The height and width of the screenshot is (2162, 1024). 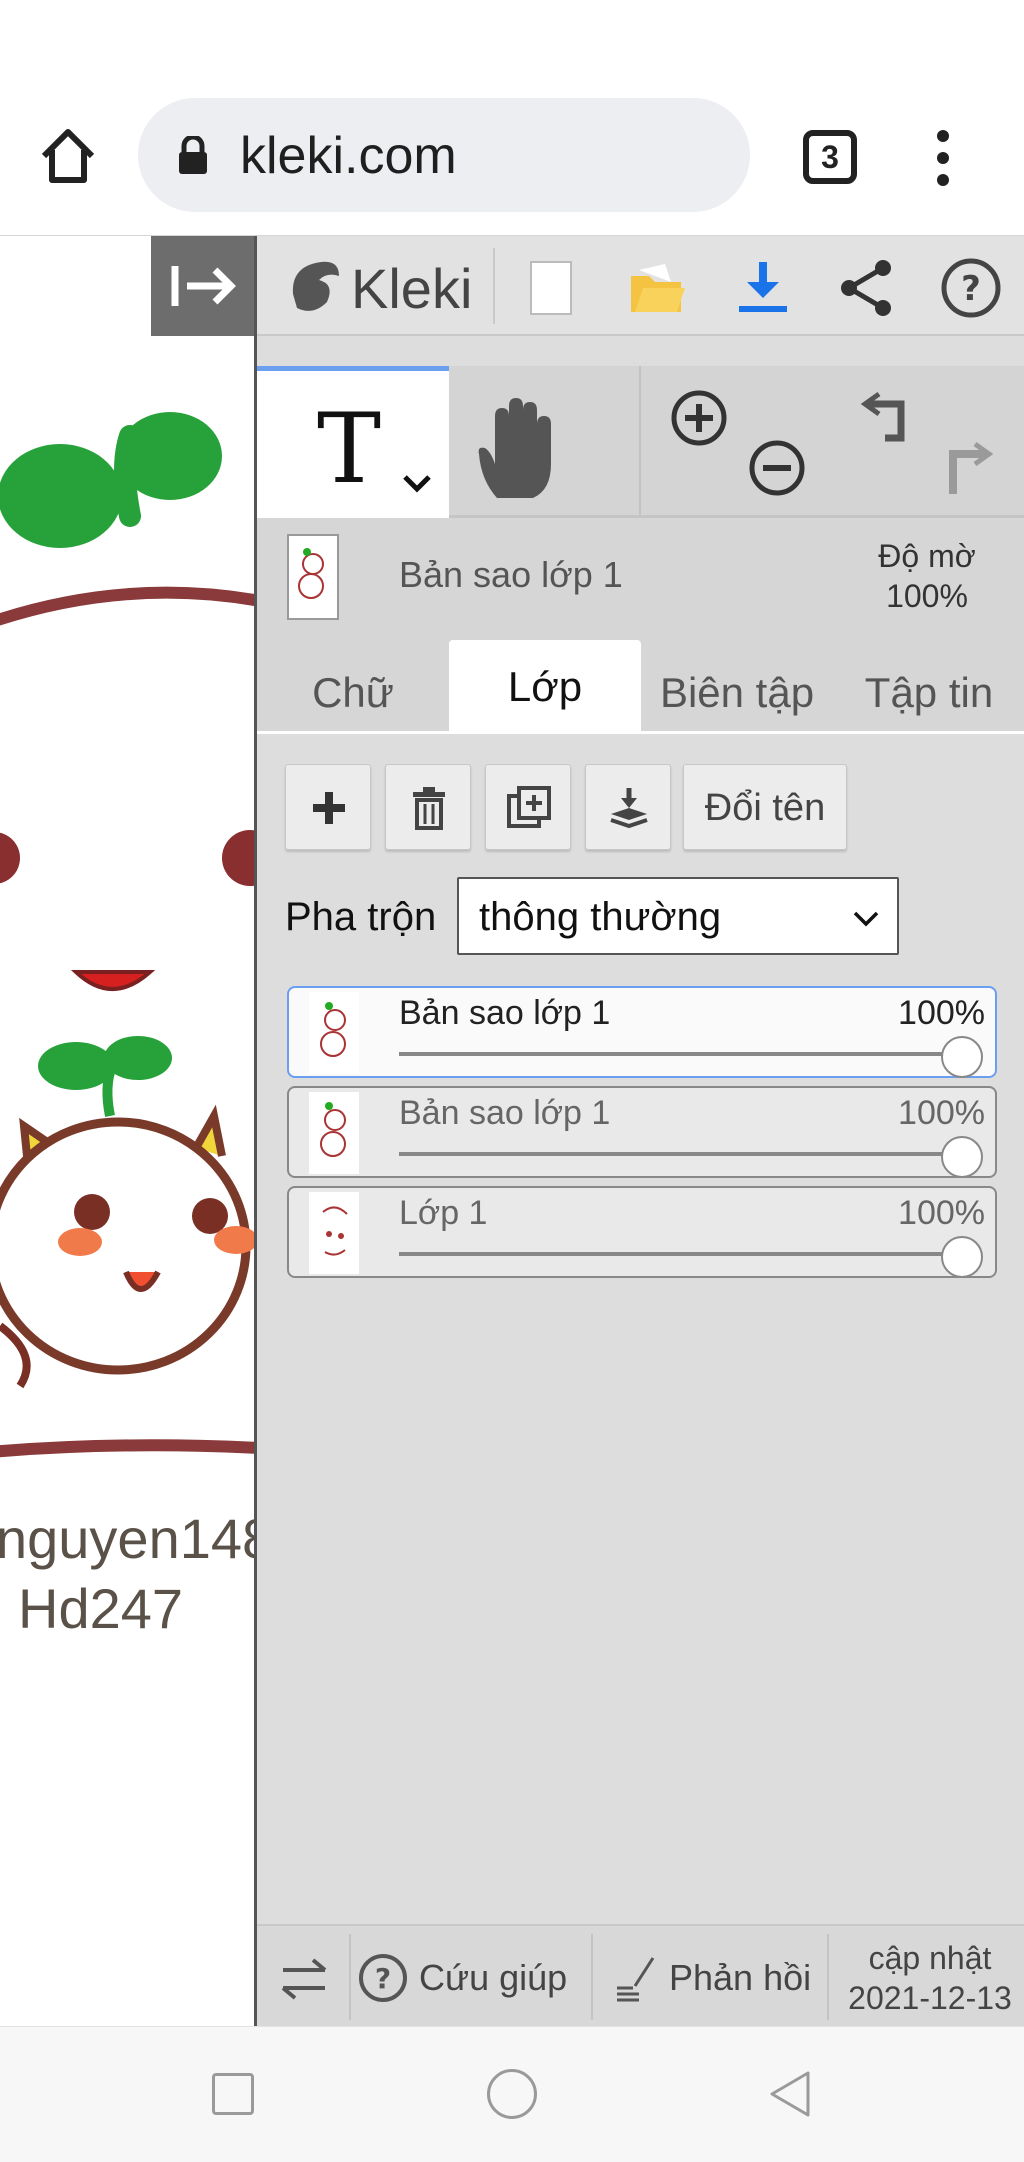 I want to click on back-triangle-icon, so click(x=790, y=2094).